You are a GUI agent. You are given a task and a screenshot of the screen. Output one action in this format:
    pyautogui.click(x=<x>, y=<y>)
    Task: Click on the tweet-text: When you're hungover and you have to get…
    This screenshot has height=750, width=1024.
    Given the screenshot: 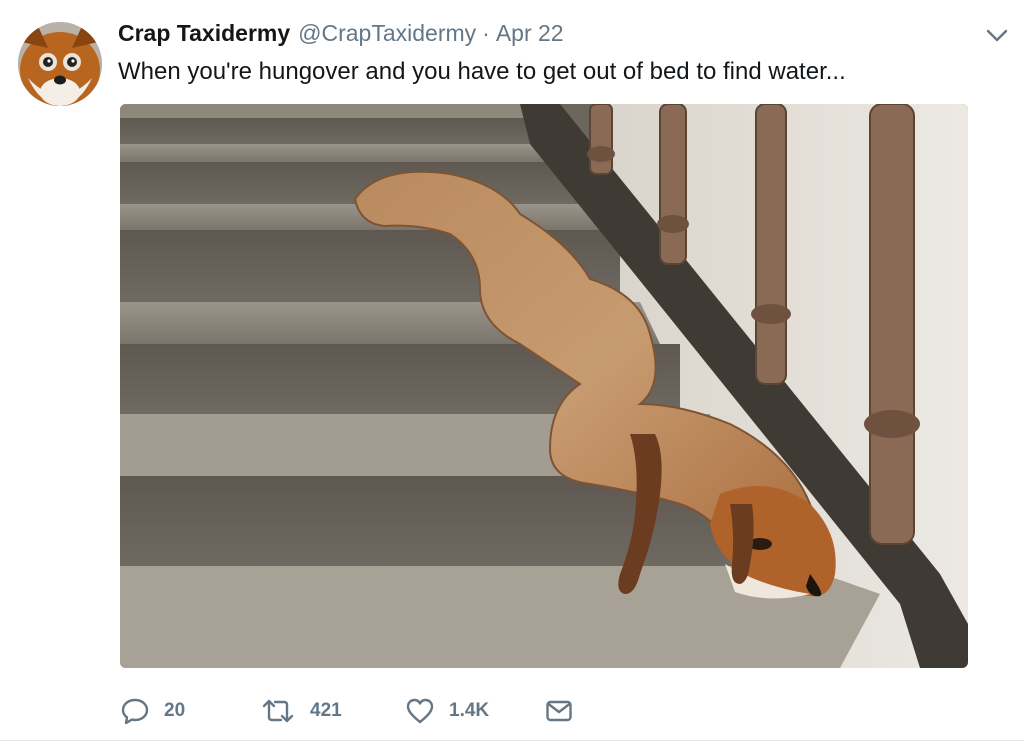 What is the action you would take?
    pyautogui.click(x=482, y=71)
    